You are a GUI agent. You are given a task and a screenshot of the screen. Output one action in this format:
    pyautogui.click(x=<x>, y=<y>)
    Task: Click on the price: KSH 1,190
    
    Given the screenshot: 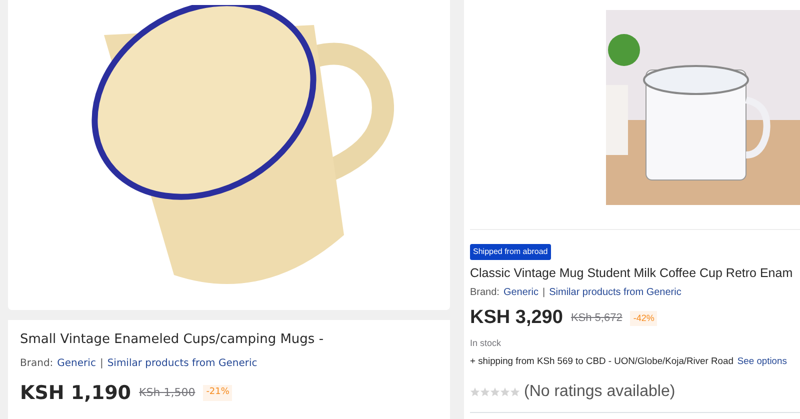 What is the action you would take?
    pyautogui.click(x=76, y=393)
    